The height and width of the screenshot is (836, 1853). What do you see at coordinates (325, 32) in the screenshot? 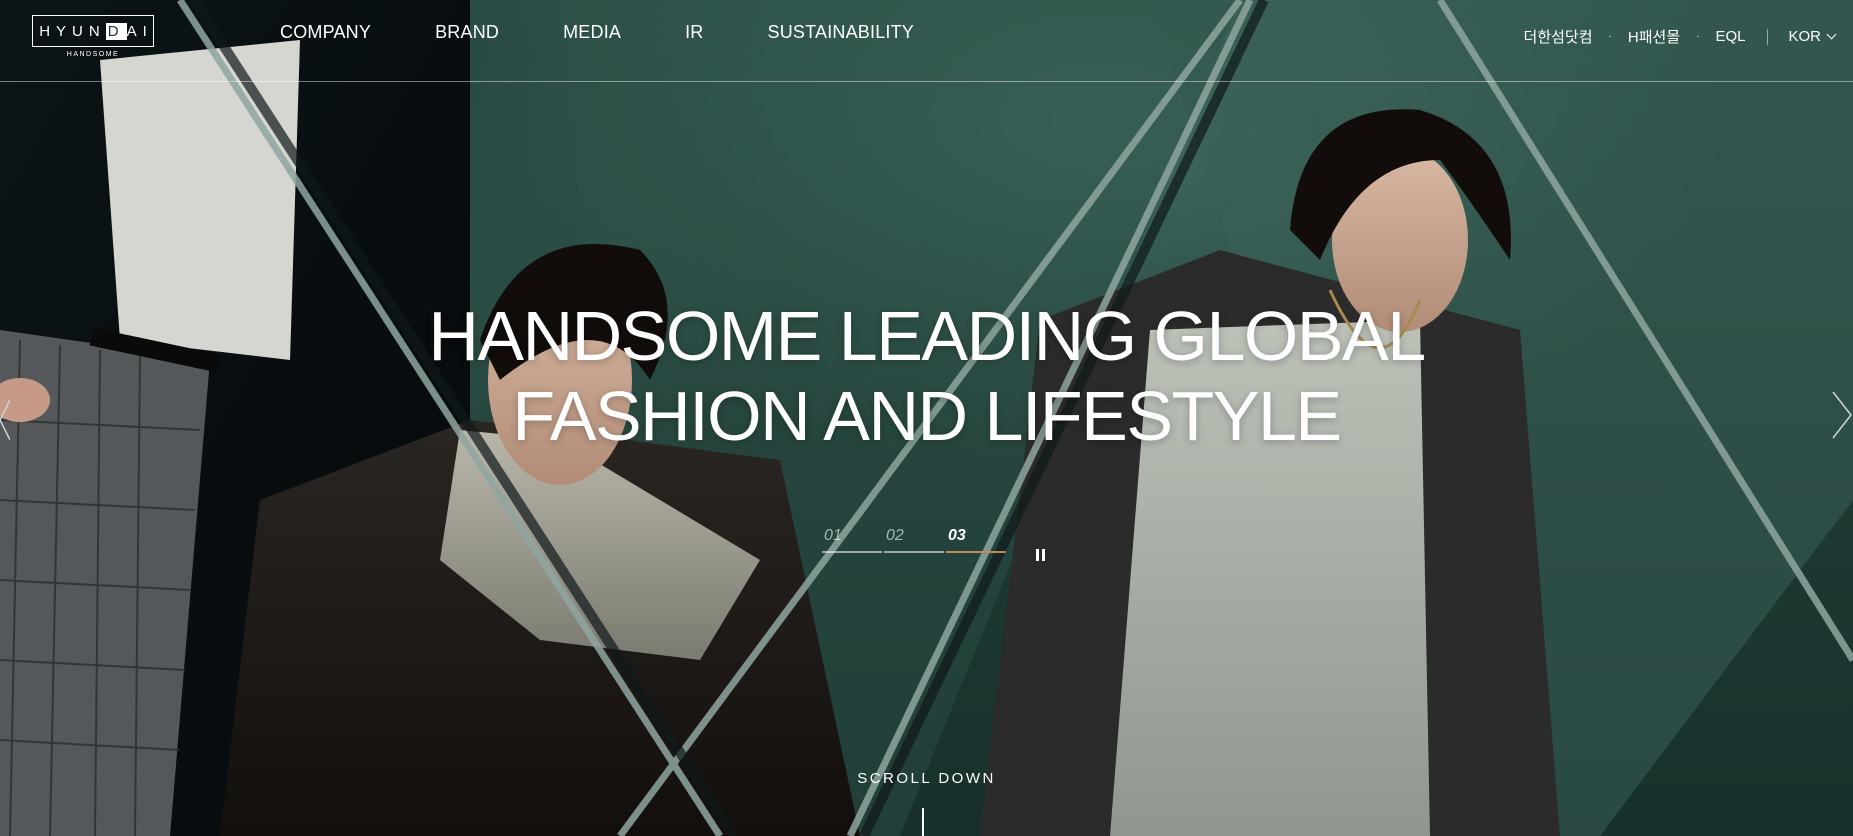
I see `nav-company: COMPANY` at bounding box center [325, 32].